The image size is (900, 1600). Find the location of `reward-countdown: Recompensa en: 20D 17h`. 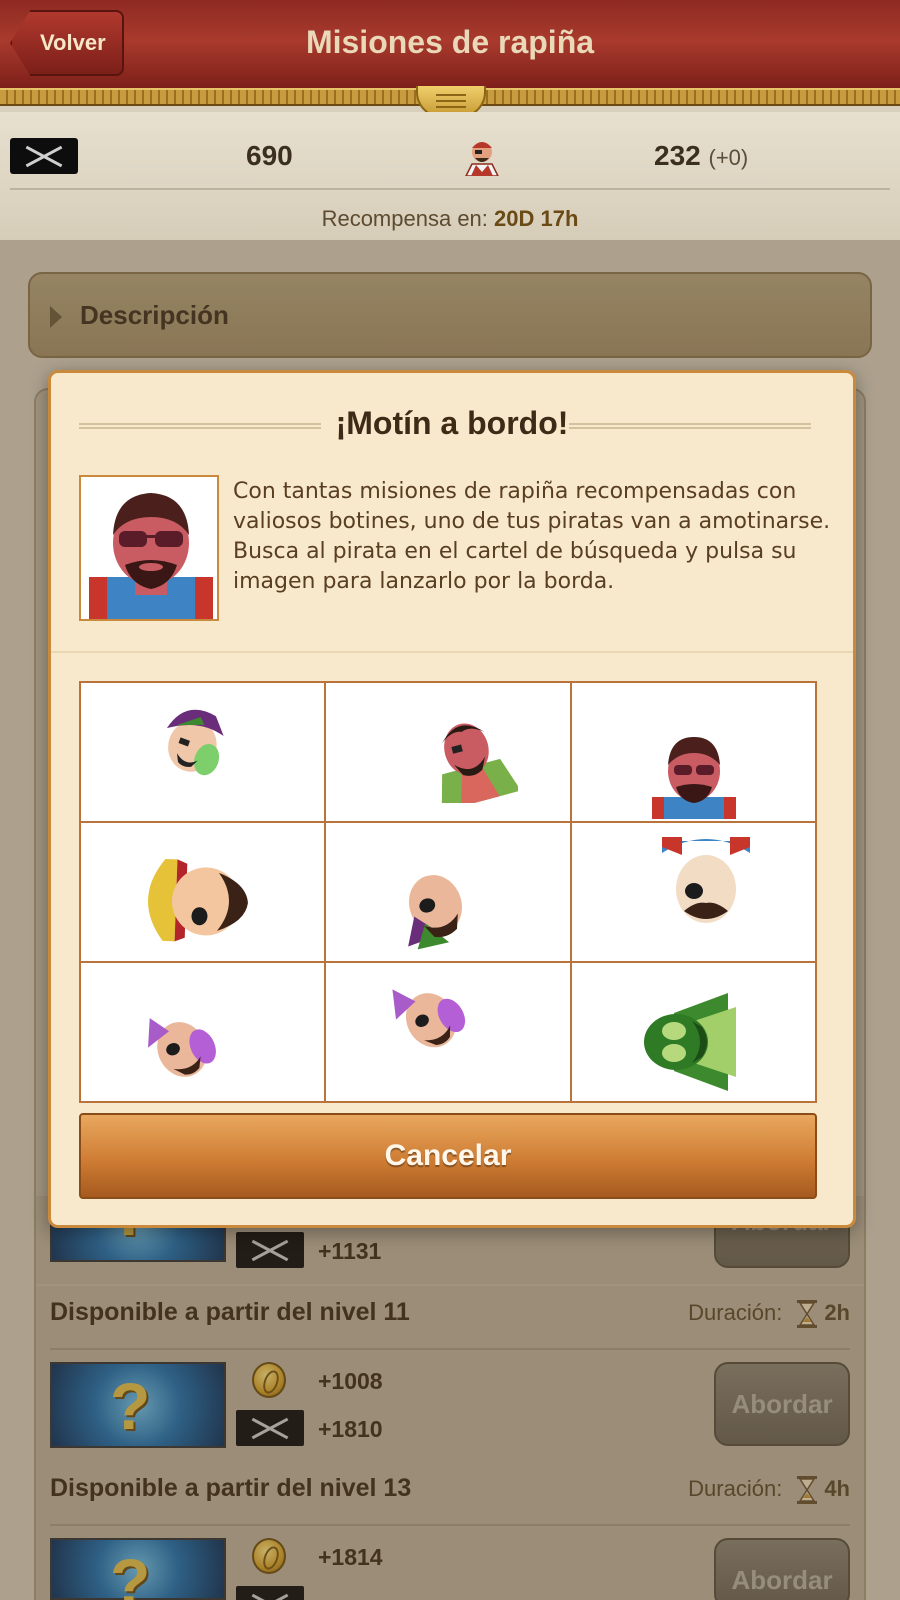

reward-countdown: Recompensa en: 20D 17h is located at coordinates (450, 218).